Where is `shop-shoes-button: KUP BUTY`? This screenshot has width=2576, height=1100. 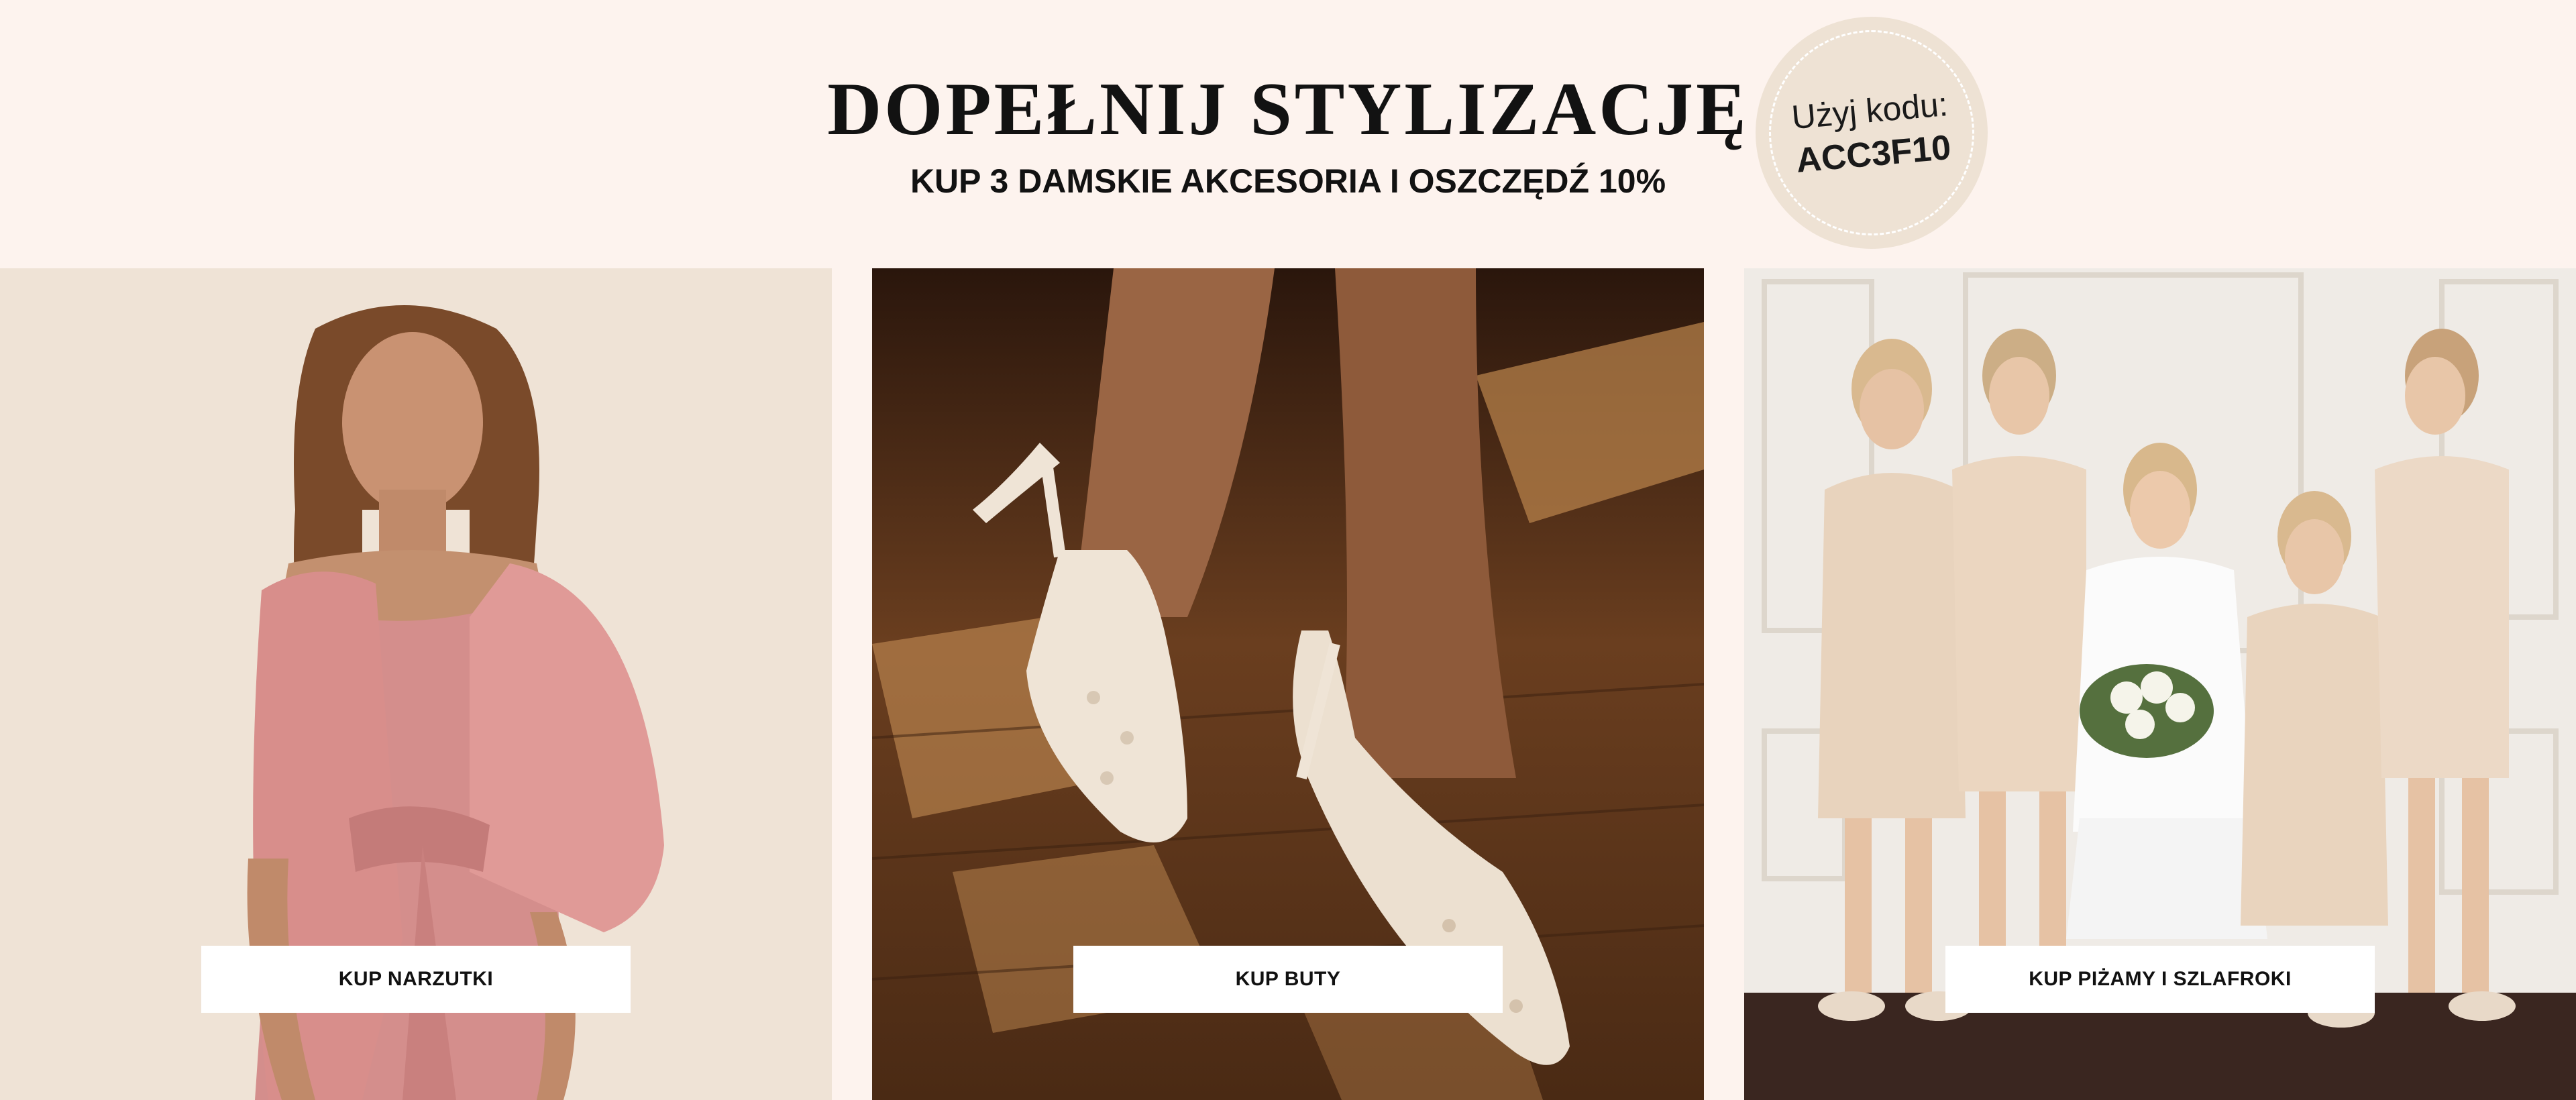
shop-shoes-button: KUP BUTY is located at coordinates (1288, 980).